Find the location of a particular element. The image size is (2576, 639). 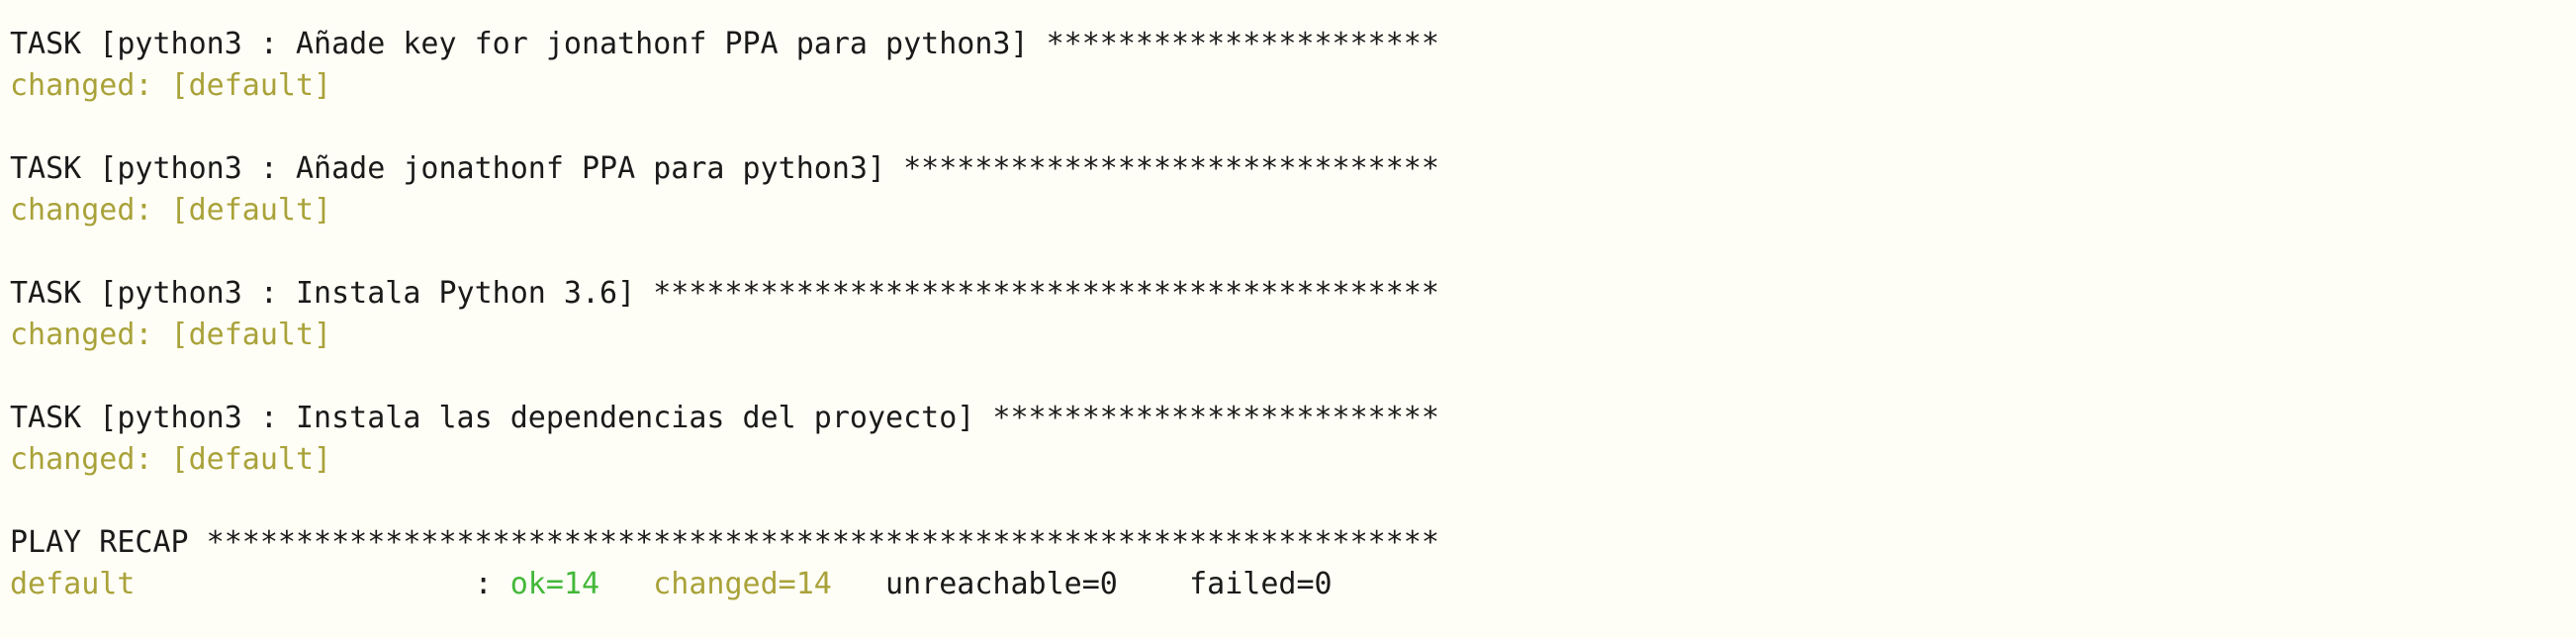

task-result-3: changed: [default] is located at coordinates (171, 335).